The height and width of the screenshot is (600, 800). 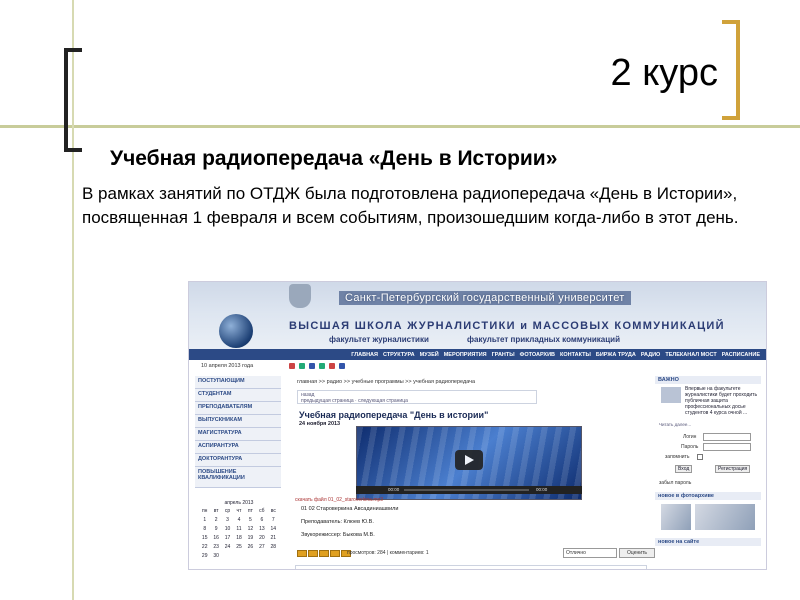 What do you see at coordinates (350, 509) in the screenshot?
I see `item-title: 01 02 Староверкина Авсадиниашвили` at bounding box center [350, 509].